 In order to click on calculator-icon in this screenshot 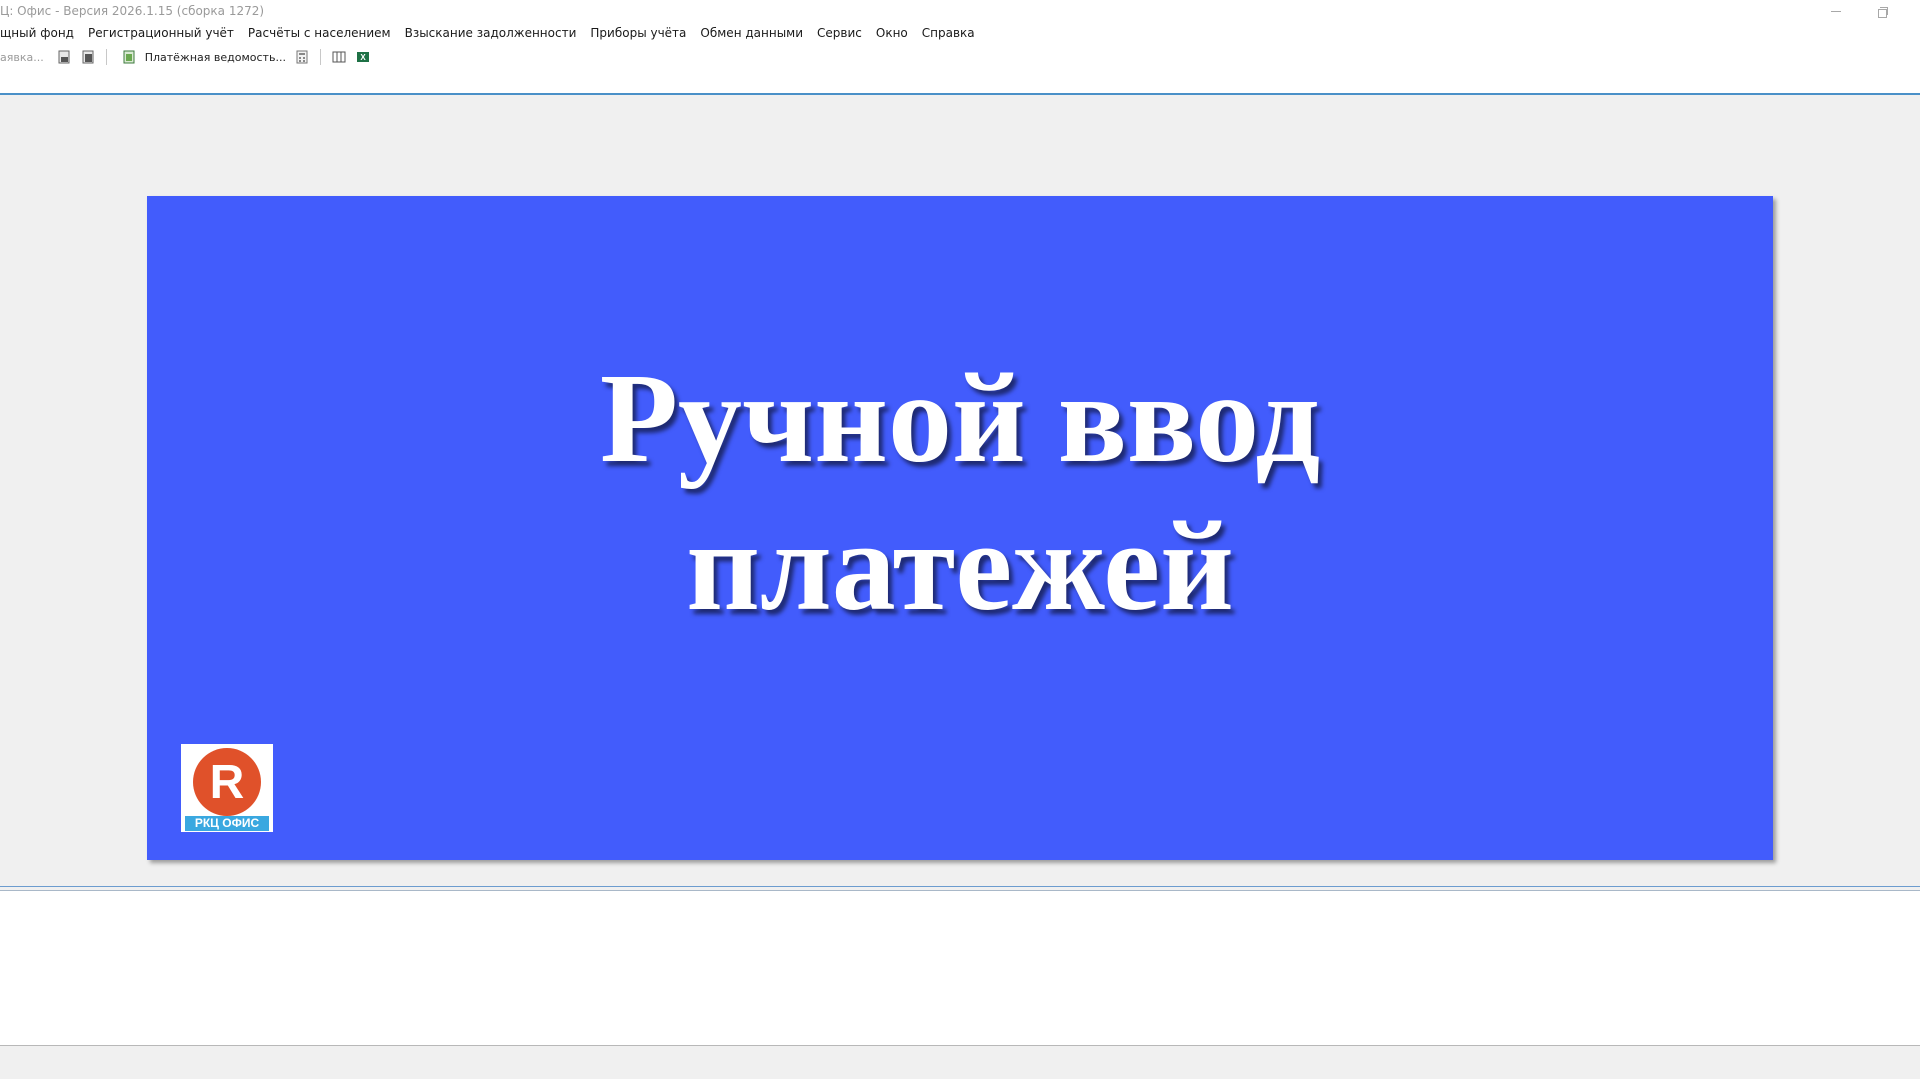, I will do `click(302, 57)`.